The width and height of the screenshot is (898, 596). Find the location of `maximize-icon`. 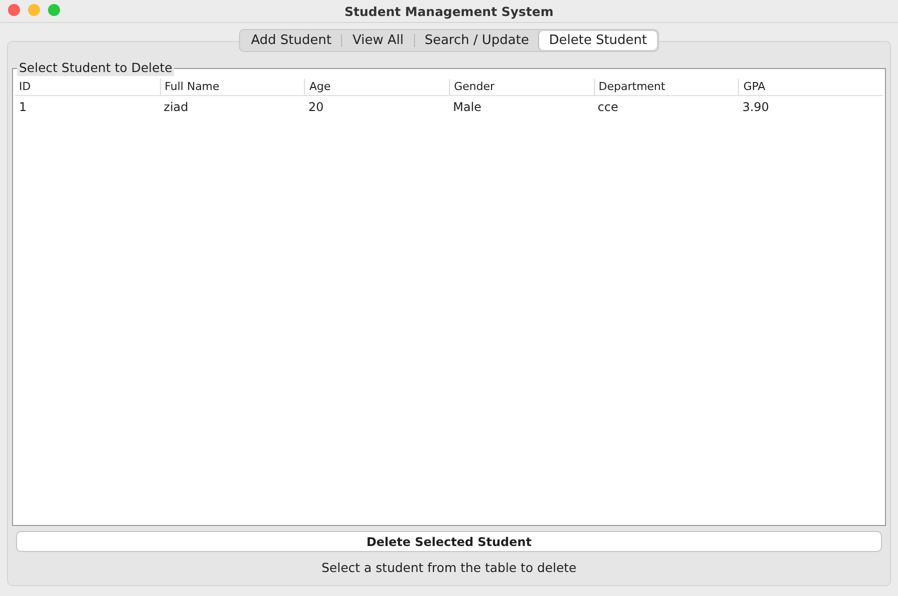

maximize-icon is located at coordinates (54, 10).